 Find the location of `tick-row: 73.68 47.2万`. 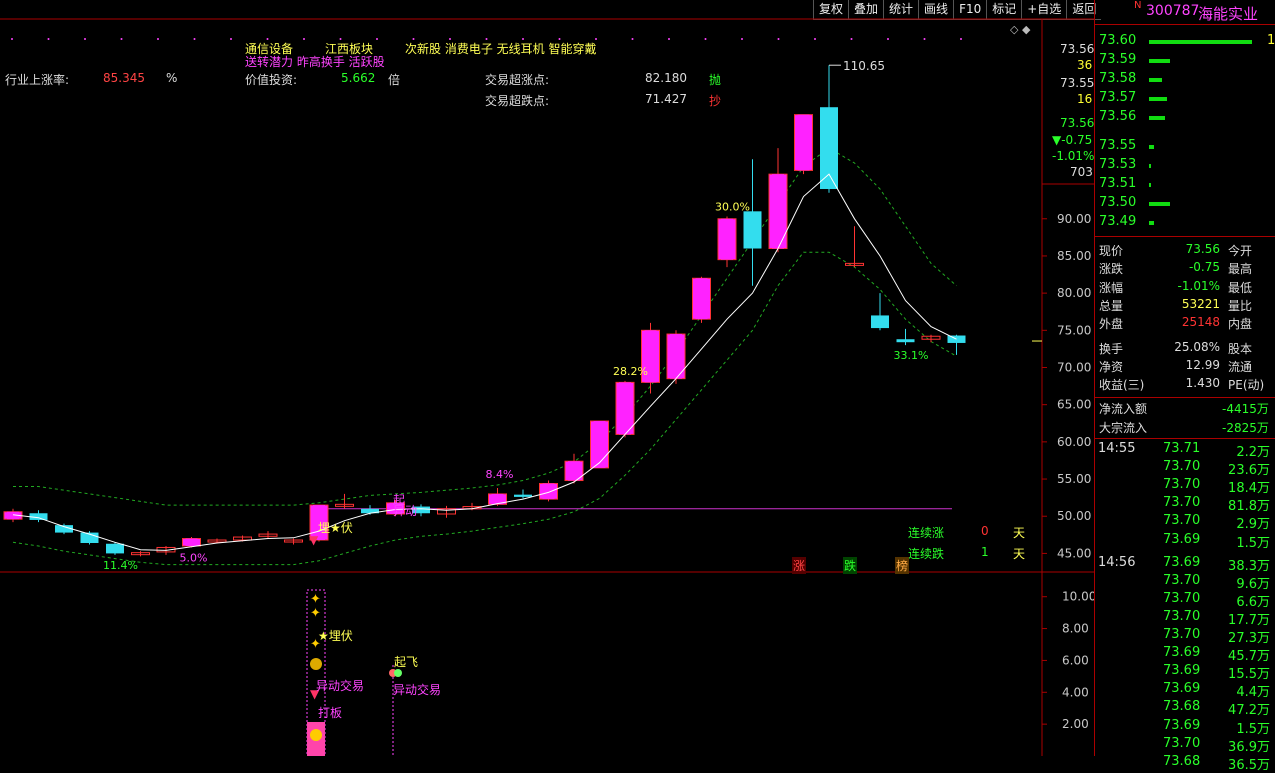

tick-row: 73.68 47.2万 is located at coordinates (1185, 708).